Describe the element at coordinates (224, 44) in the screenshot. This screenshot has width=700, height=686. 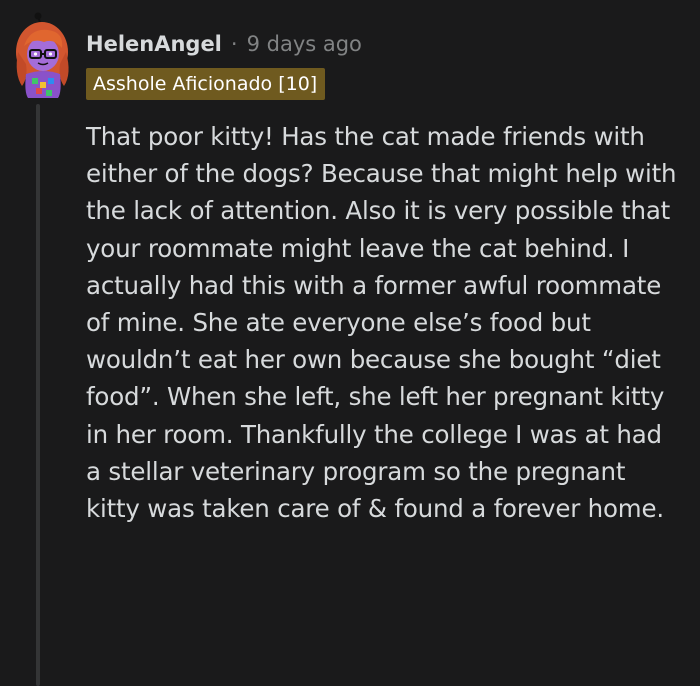
I see `comment-header: HelenAngel · 9 days ago` at that location.